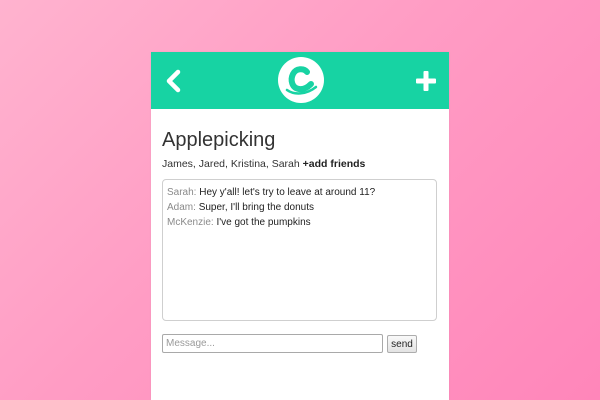  I want to click on message-text: Super, I'll bring the donuts, so click(256, 207).